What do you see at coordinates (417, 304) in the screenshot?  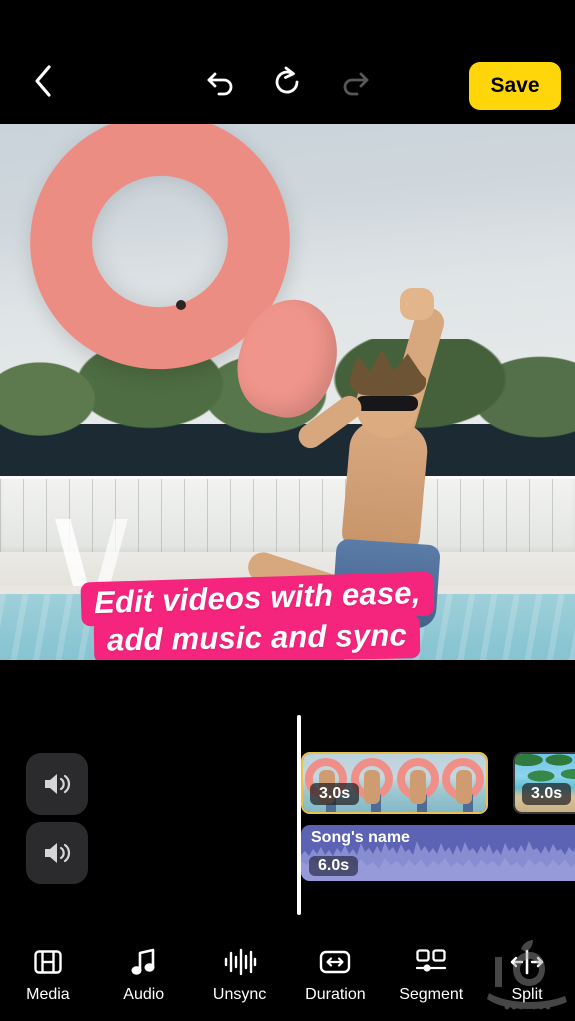 I see `person-hand-right` at bounding box center [417, 304].